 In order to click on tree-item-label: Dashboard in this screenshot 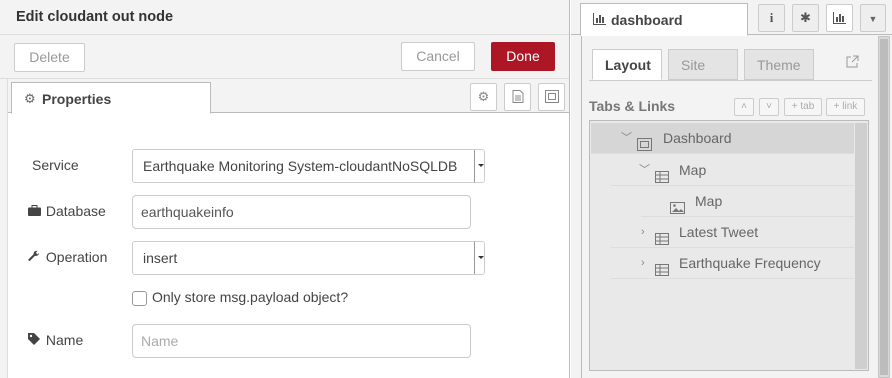, I will do `click(697, 138)`.